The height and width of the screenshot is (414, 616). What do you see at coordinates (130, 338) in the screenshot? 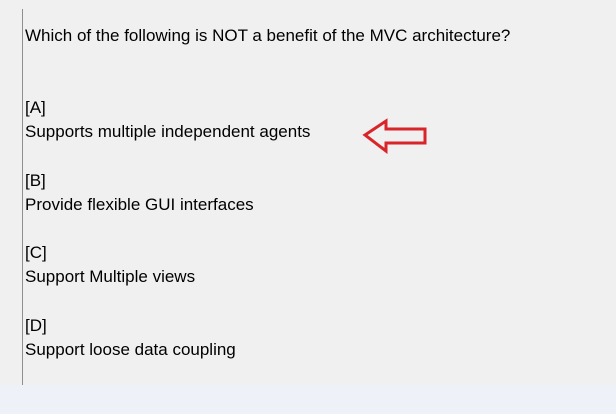
I see `option-d: [D] Support loose data coupling` at bounding box center [130, 338].